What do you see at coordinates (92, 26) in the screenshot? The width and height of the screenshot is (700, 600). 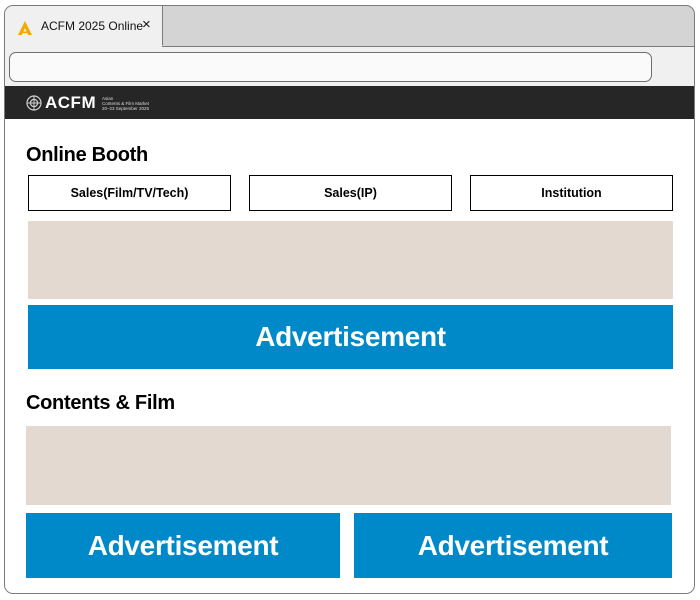 I see `tab-title: ACFM 2025 Online` at bounding box center [92, 26].